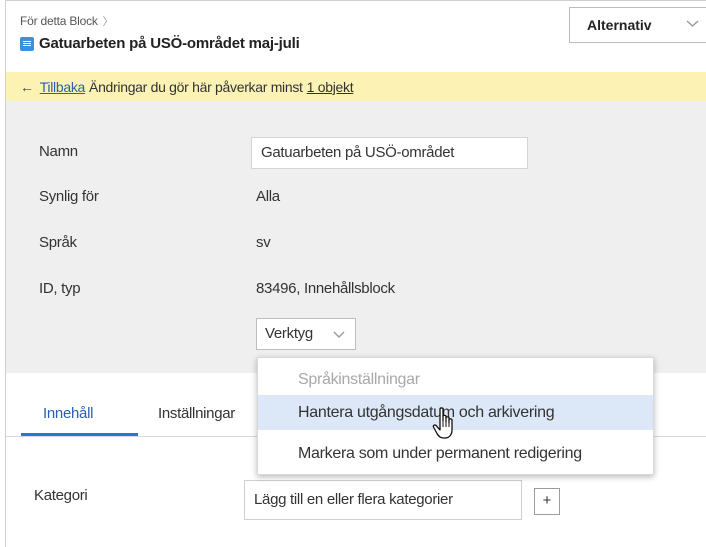 This screenshot has height=547, width=706. What do you see at coordinates (442, 423) in the screenshot?
I see `hand-pointer-icon` at bounding box center [442, 423].